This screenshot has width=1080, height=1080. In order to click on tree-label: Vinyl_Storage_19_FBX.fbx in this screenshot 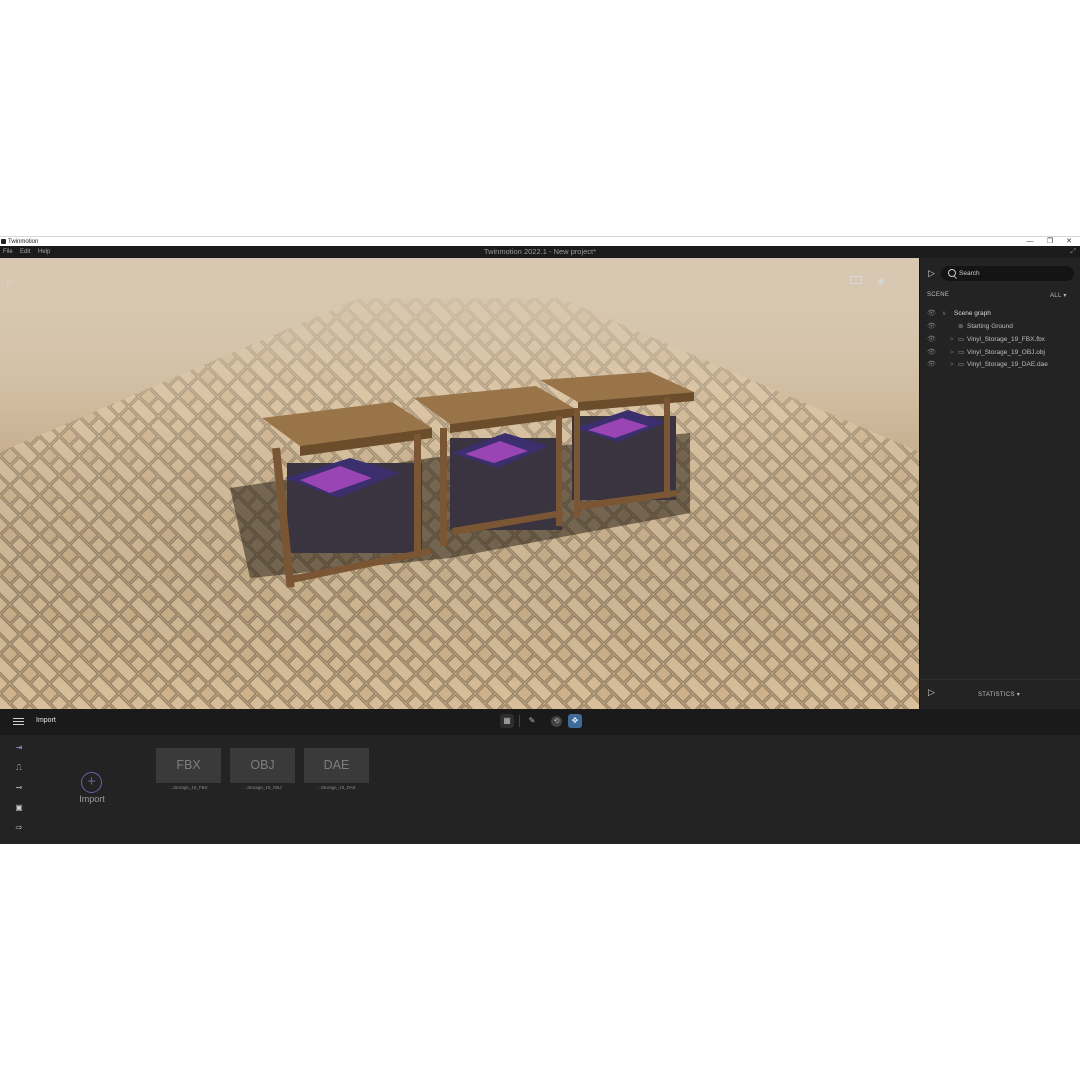, I will do `click(1006, 339)`.